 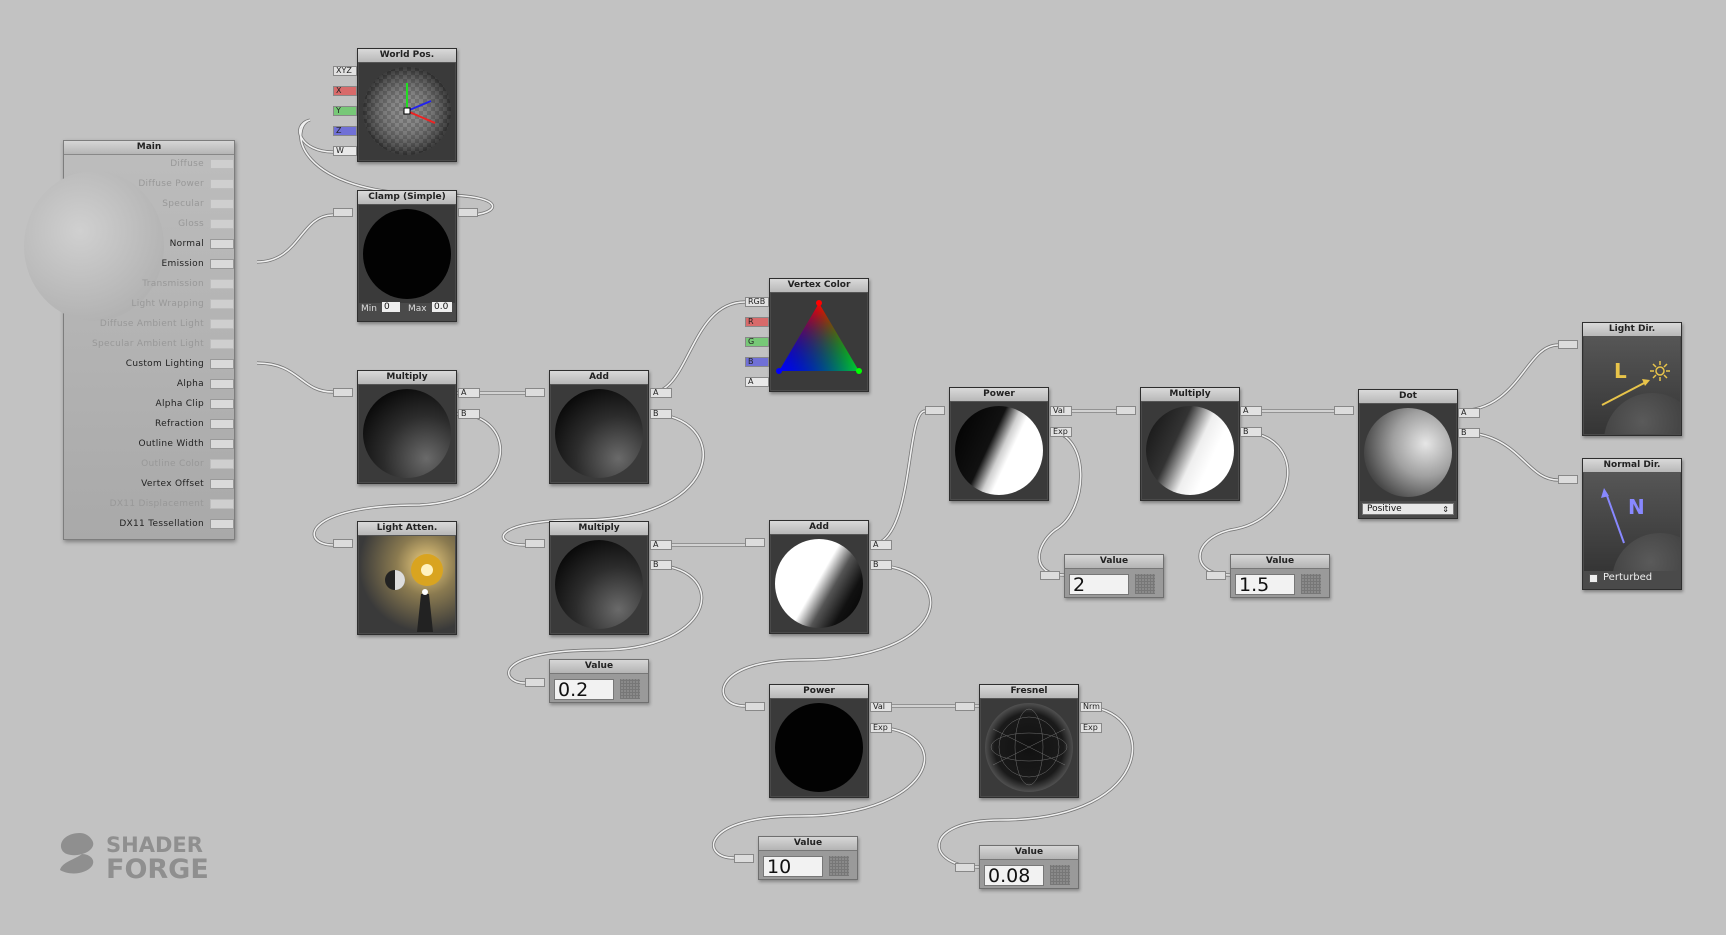 I want to click on node-light-atten: Light Atten., so click(x=407, y=578).